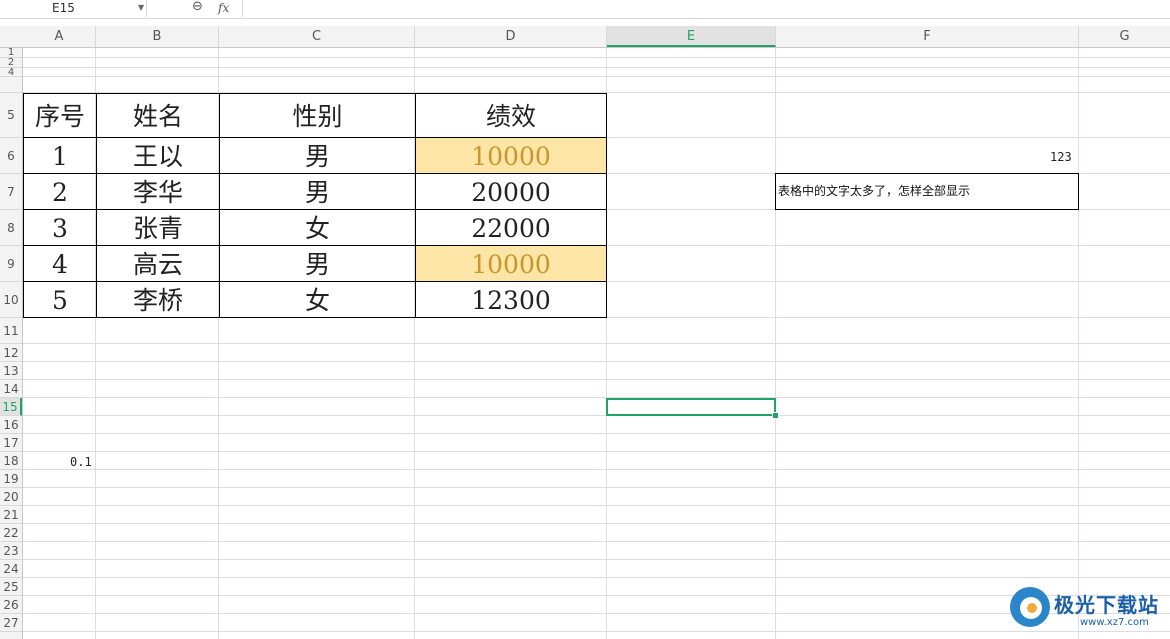  I want to click on row-header-25: 25, so click(11, 587).